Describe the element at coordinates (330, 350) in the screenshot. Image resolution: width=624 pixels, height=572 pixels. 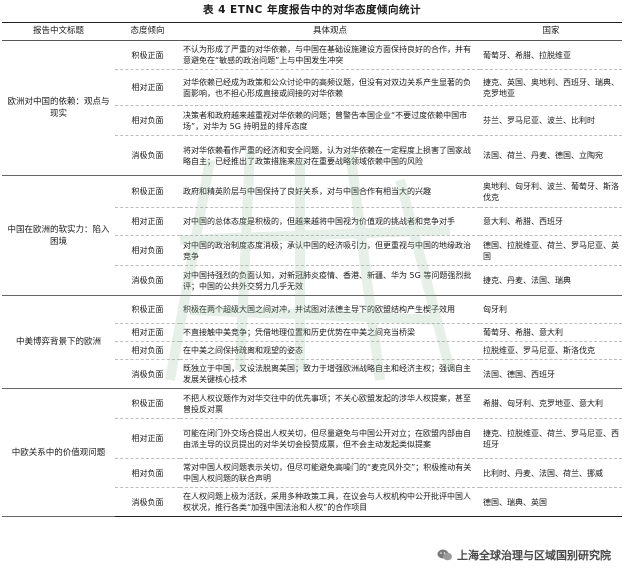
I see `view-cell: 在中美之间保持疏离和观望的姿态` at that location.